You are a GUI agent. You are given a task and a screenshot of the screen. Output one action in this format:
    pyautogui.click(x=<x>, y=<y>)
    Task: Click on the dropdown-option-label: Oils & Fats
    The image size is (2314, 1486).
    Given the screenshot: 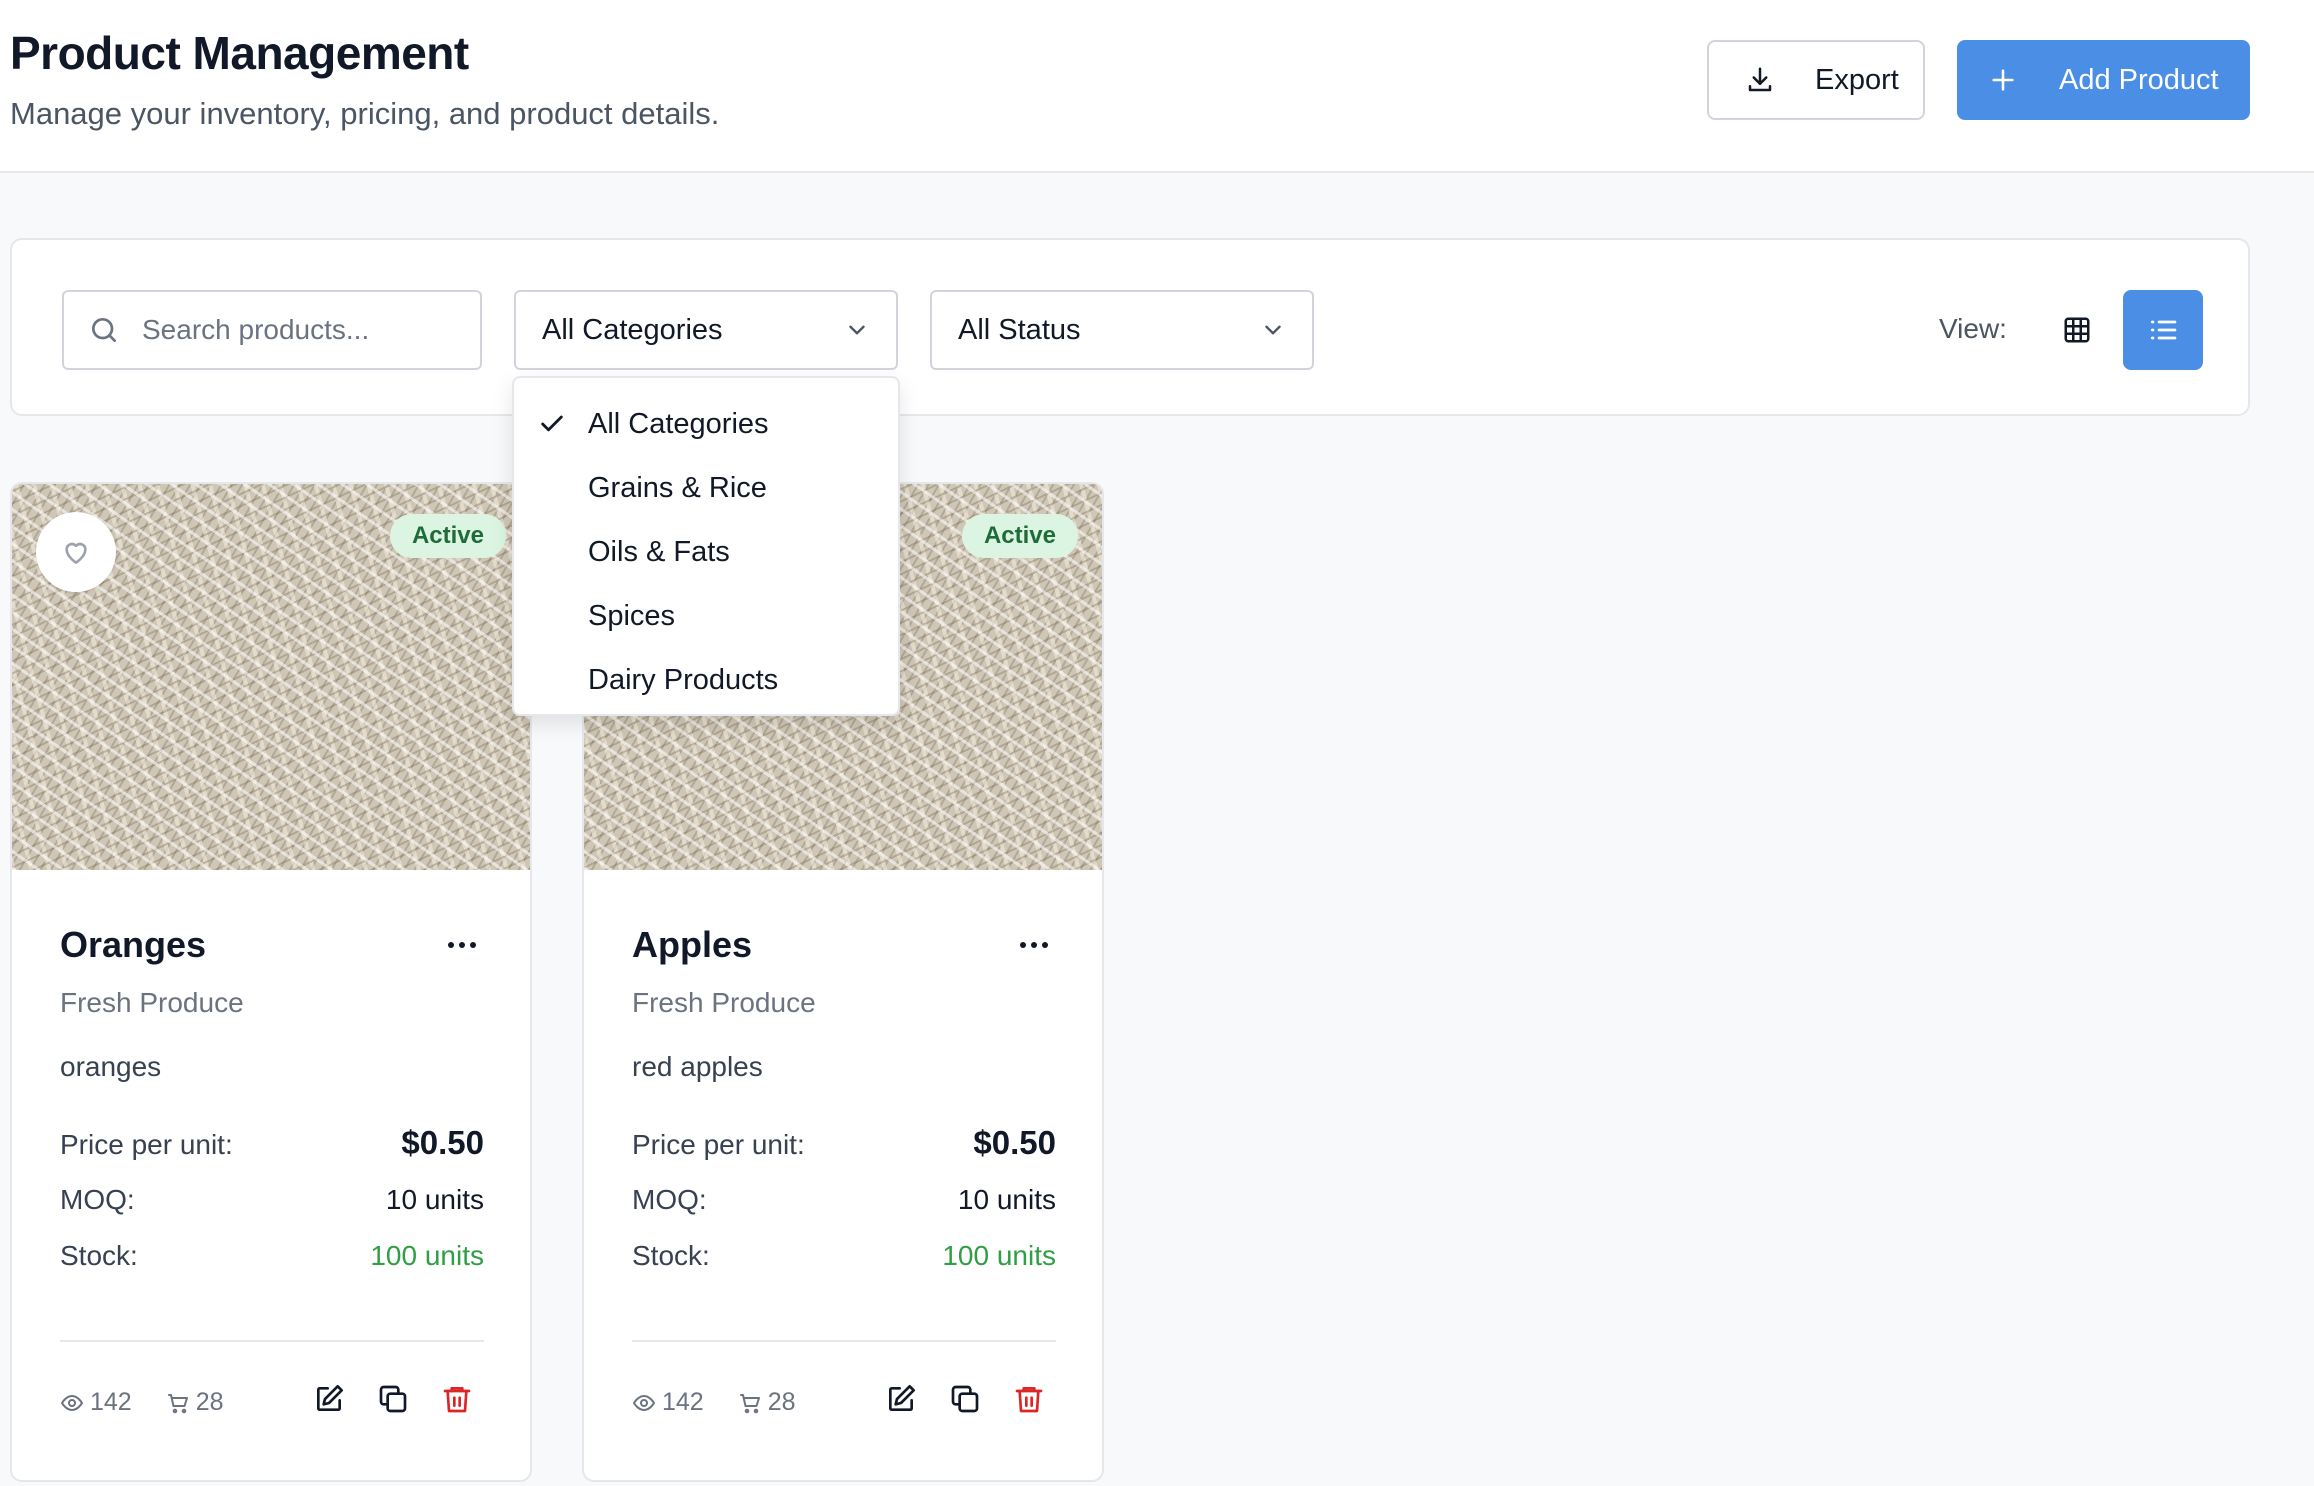 What is the action you would take?
    pyautogui.click(x=659, y=551)
    